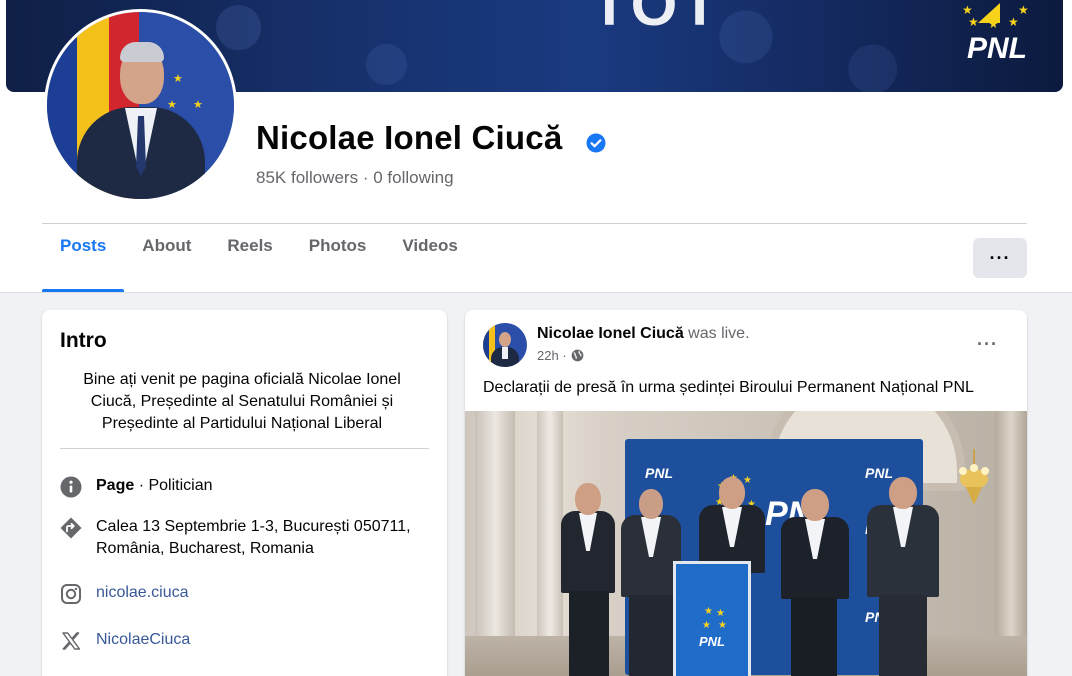 This screenshot has width=1072, height=676. I want to click on post-author-avatar, so click(505, 345).